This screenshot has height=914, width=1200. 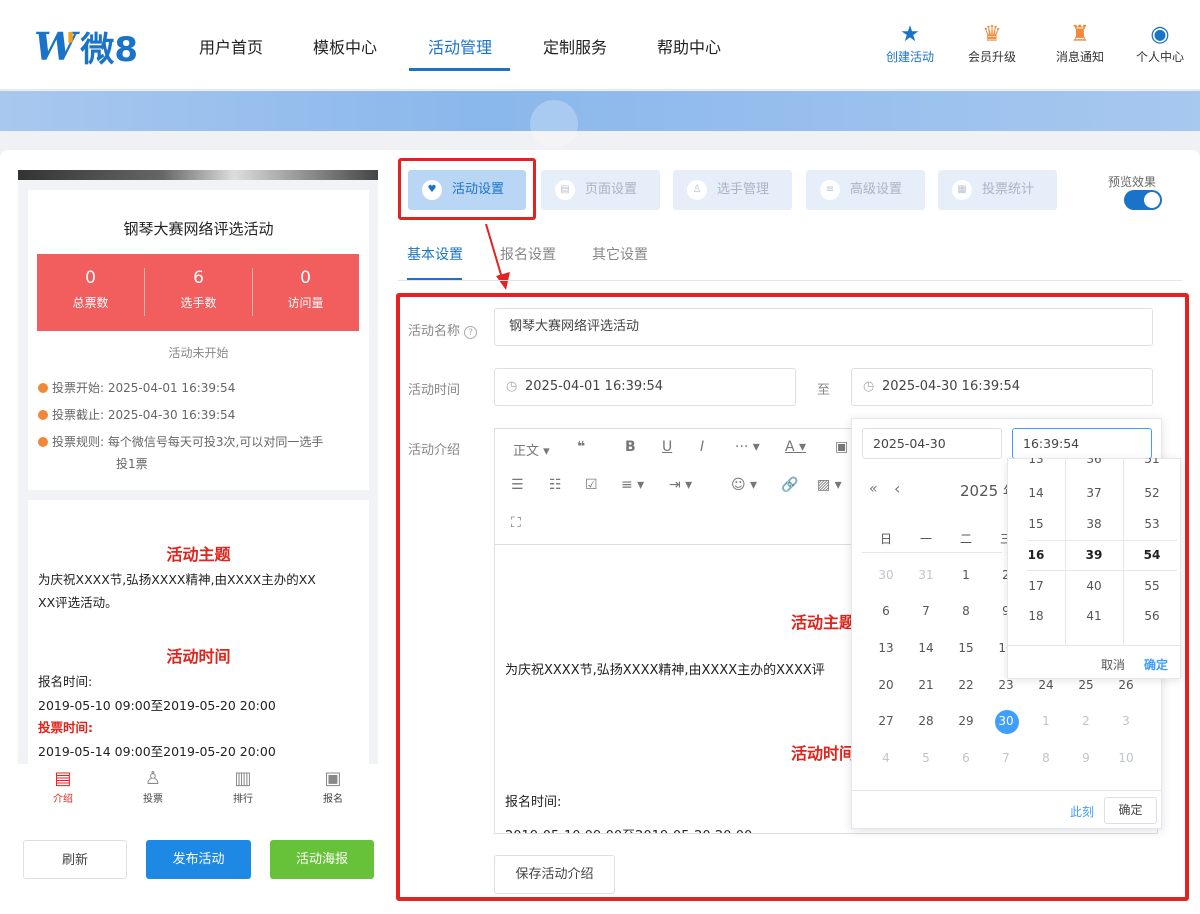 What do you see at coordinates (198, 442) in the screenshot?
I see `vote-rule-info: 投票规则: 每个微信号每天可投3次,可以对同一选手` at bounding box center [198, 442].